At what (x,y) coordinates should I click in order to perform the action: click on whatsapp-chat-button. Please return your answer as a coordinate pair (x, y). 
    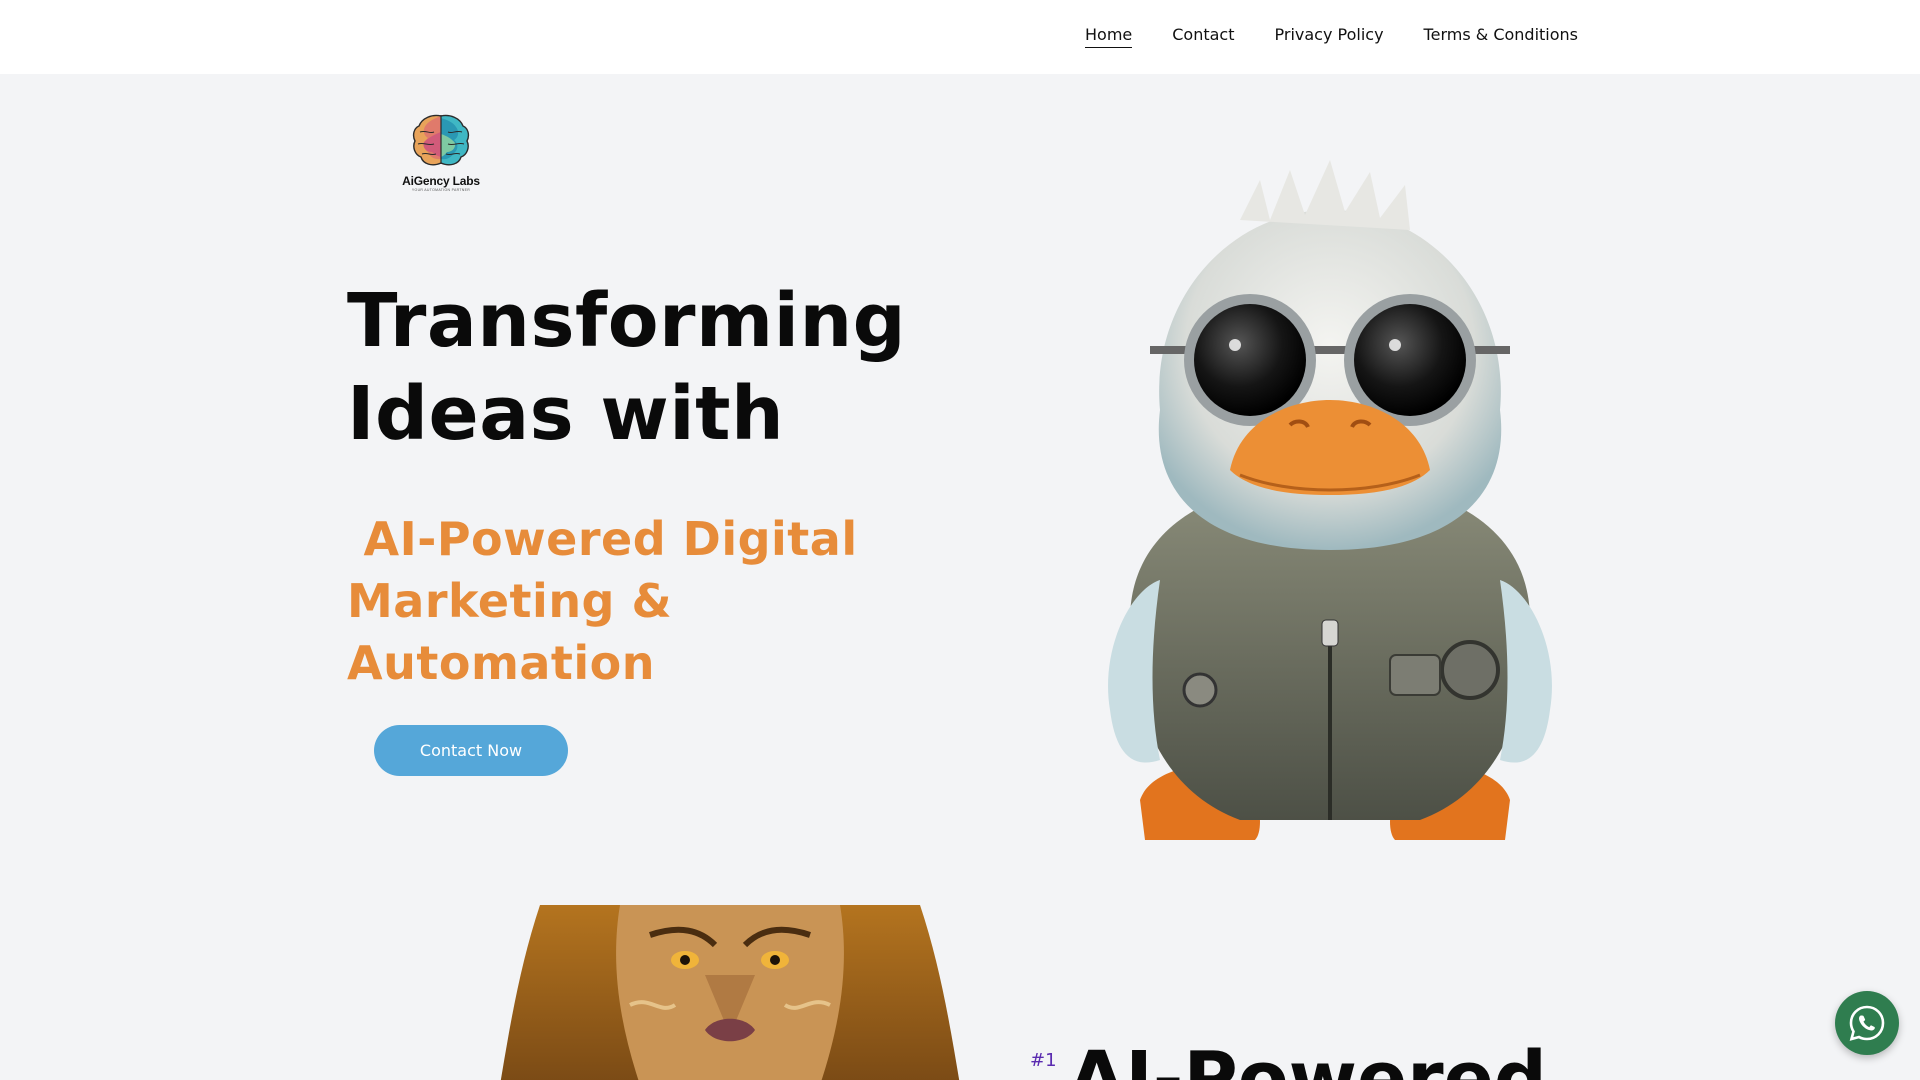
    Looking at the image, I should click on (1867, 1023).